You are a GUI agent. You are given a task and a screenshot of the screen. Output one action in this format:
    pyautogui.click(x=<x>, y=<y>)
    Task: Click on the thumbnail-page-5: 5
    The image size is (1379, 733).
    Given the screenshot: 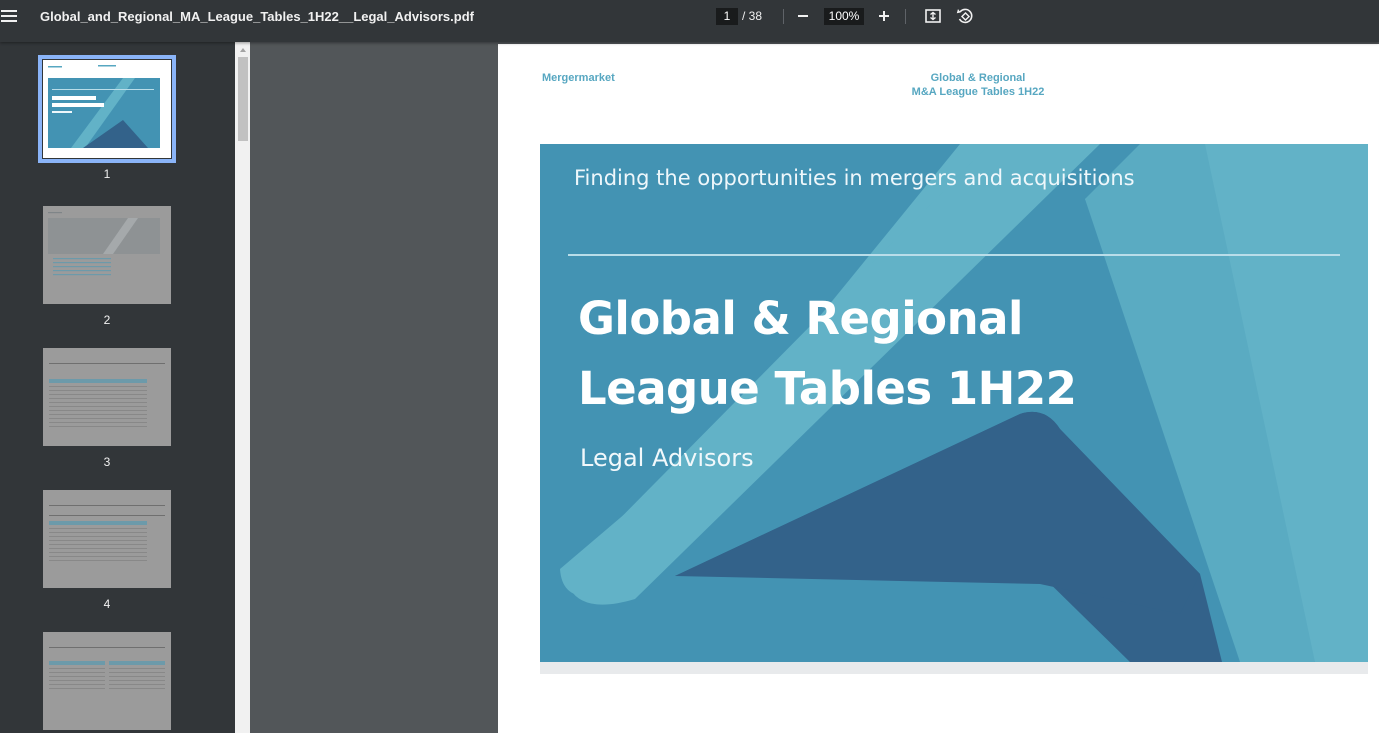 What is the action you would take?
    pyautogui.click(x=107, y=682)
    